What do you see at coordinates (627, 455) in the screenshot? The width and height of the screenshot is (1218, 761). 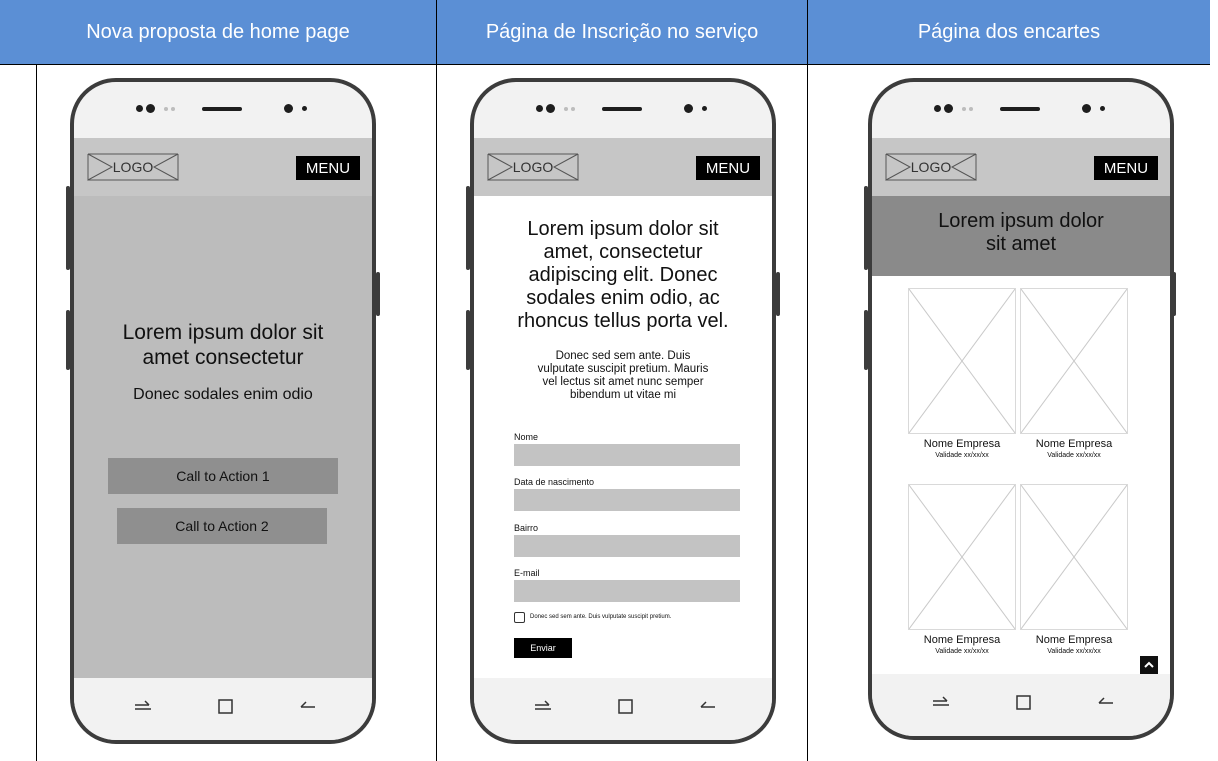 I see `nome-field` at bounding box center [627, 455].